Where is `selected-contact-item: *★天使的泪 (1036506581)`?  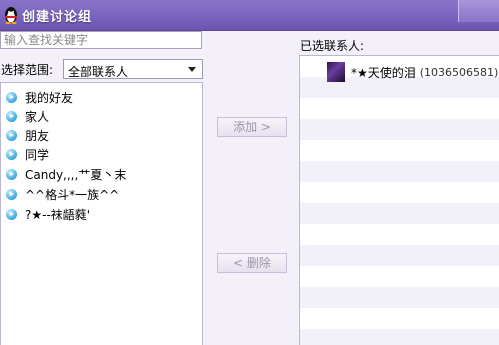
selected-contact-item: *★天使的泪 (1036506581) is located at coordinates (412, 72).